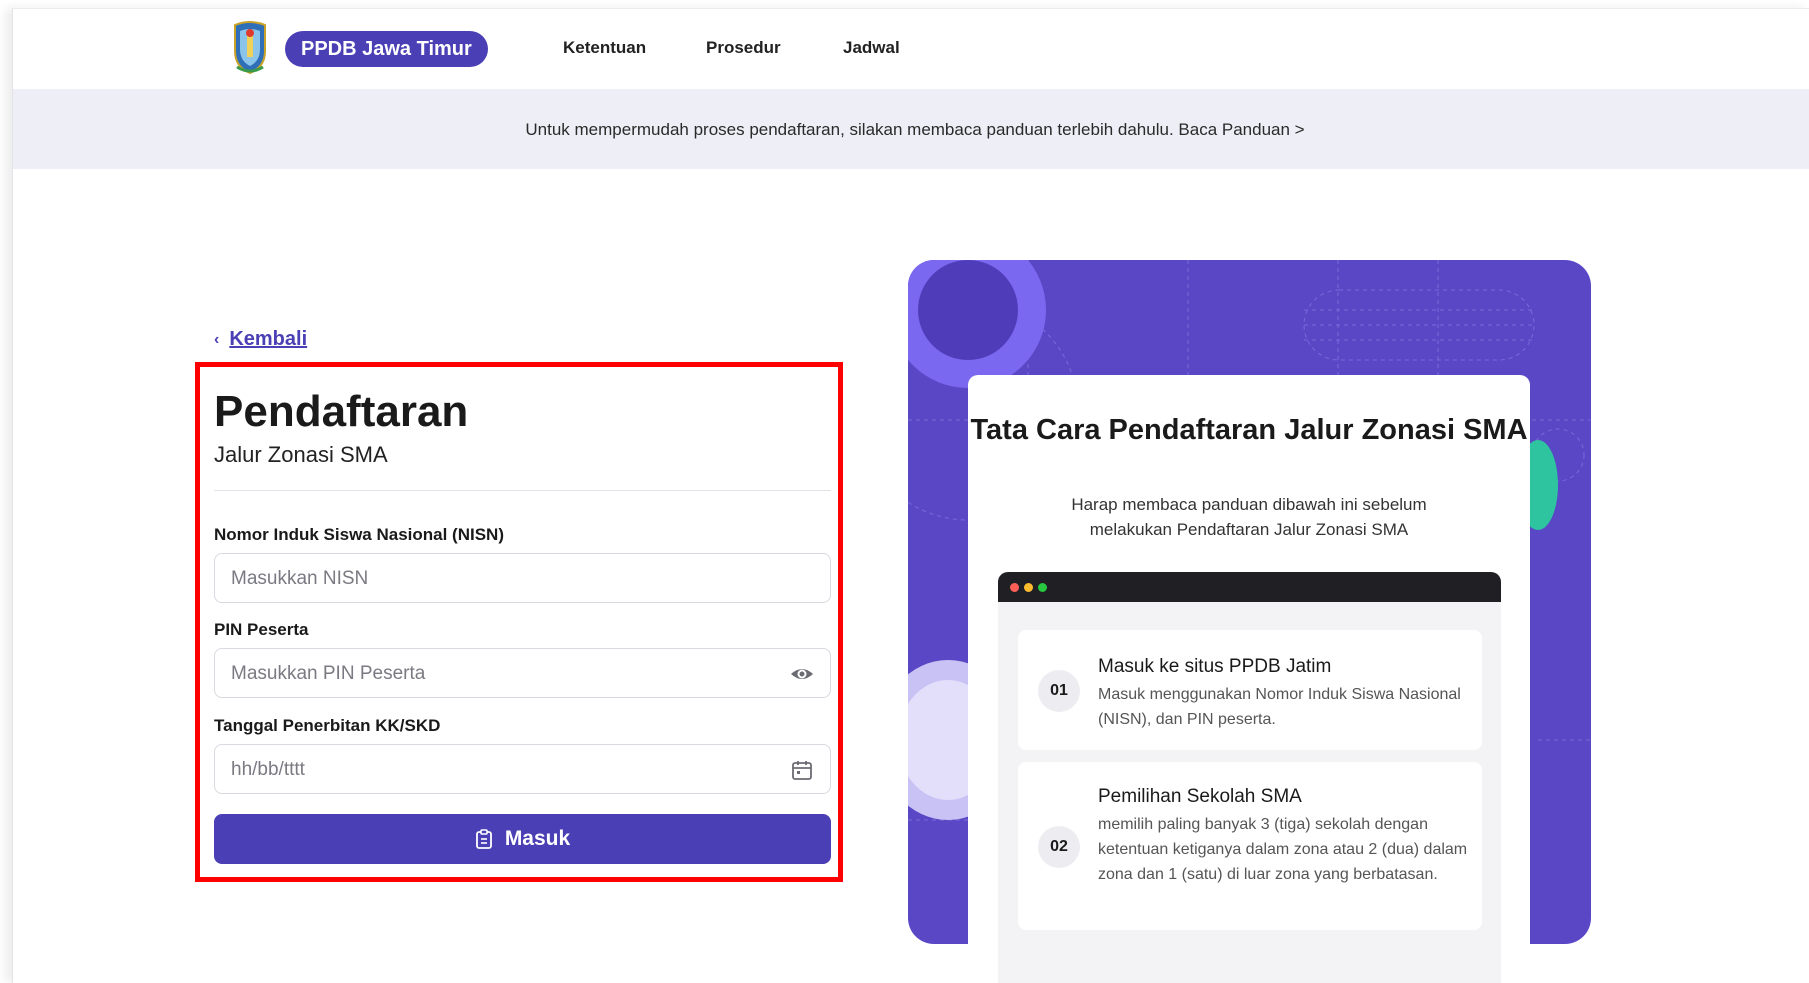 The height and width of the screenshot is (983, 1809). Describe the element at coordinates (1215, 666) in the screenshot. I see `step-title: Masuk ke situs PPDB Jatim` at that location.